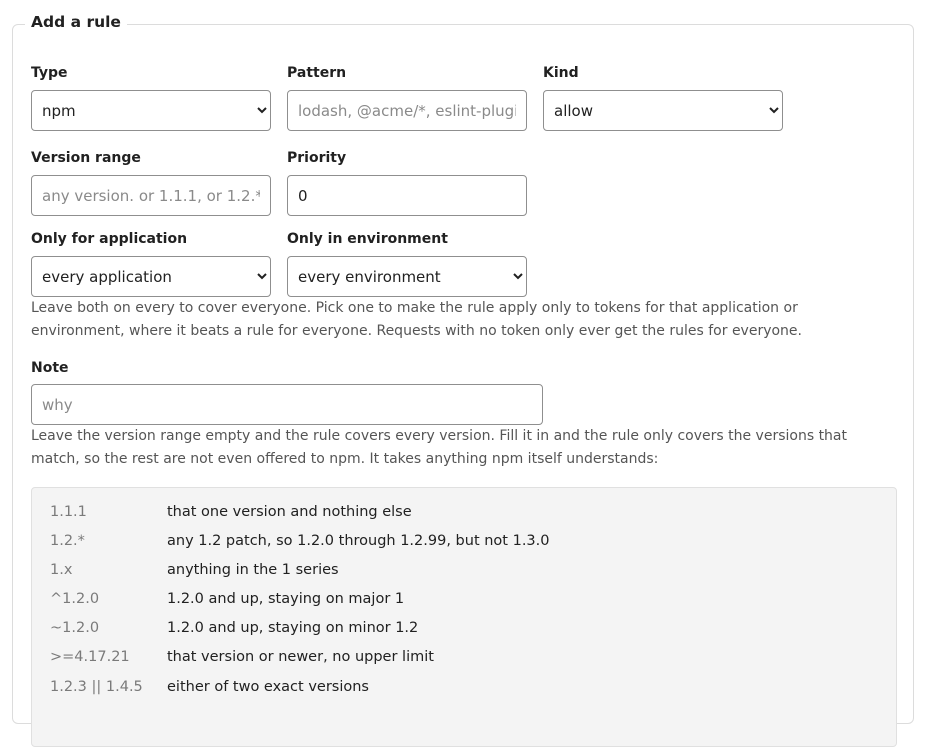 Image resolution: width=928 pixels, height=747 pixels. I want to click on version-range-input, so click(151, 195).